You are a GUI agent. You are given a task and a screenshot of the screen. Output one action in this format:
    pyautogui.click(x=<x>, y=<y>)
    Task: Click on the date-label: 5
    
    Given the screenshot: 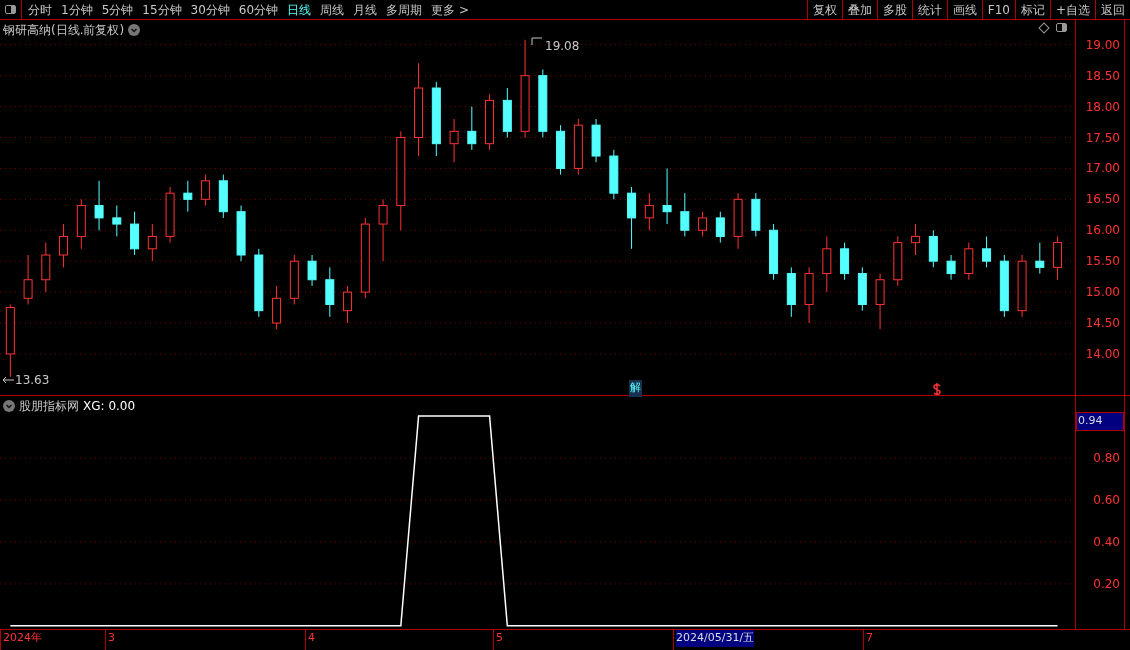 What is the action you would take?
    pyautogui.click(x=499, y=638)
    